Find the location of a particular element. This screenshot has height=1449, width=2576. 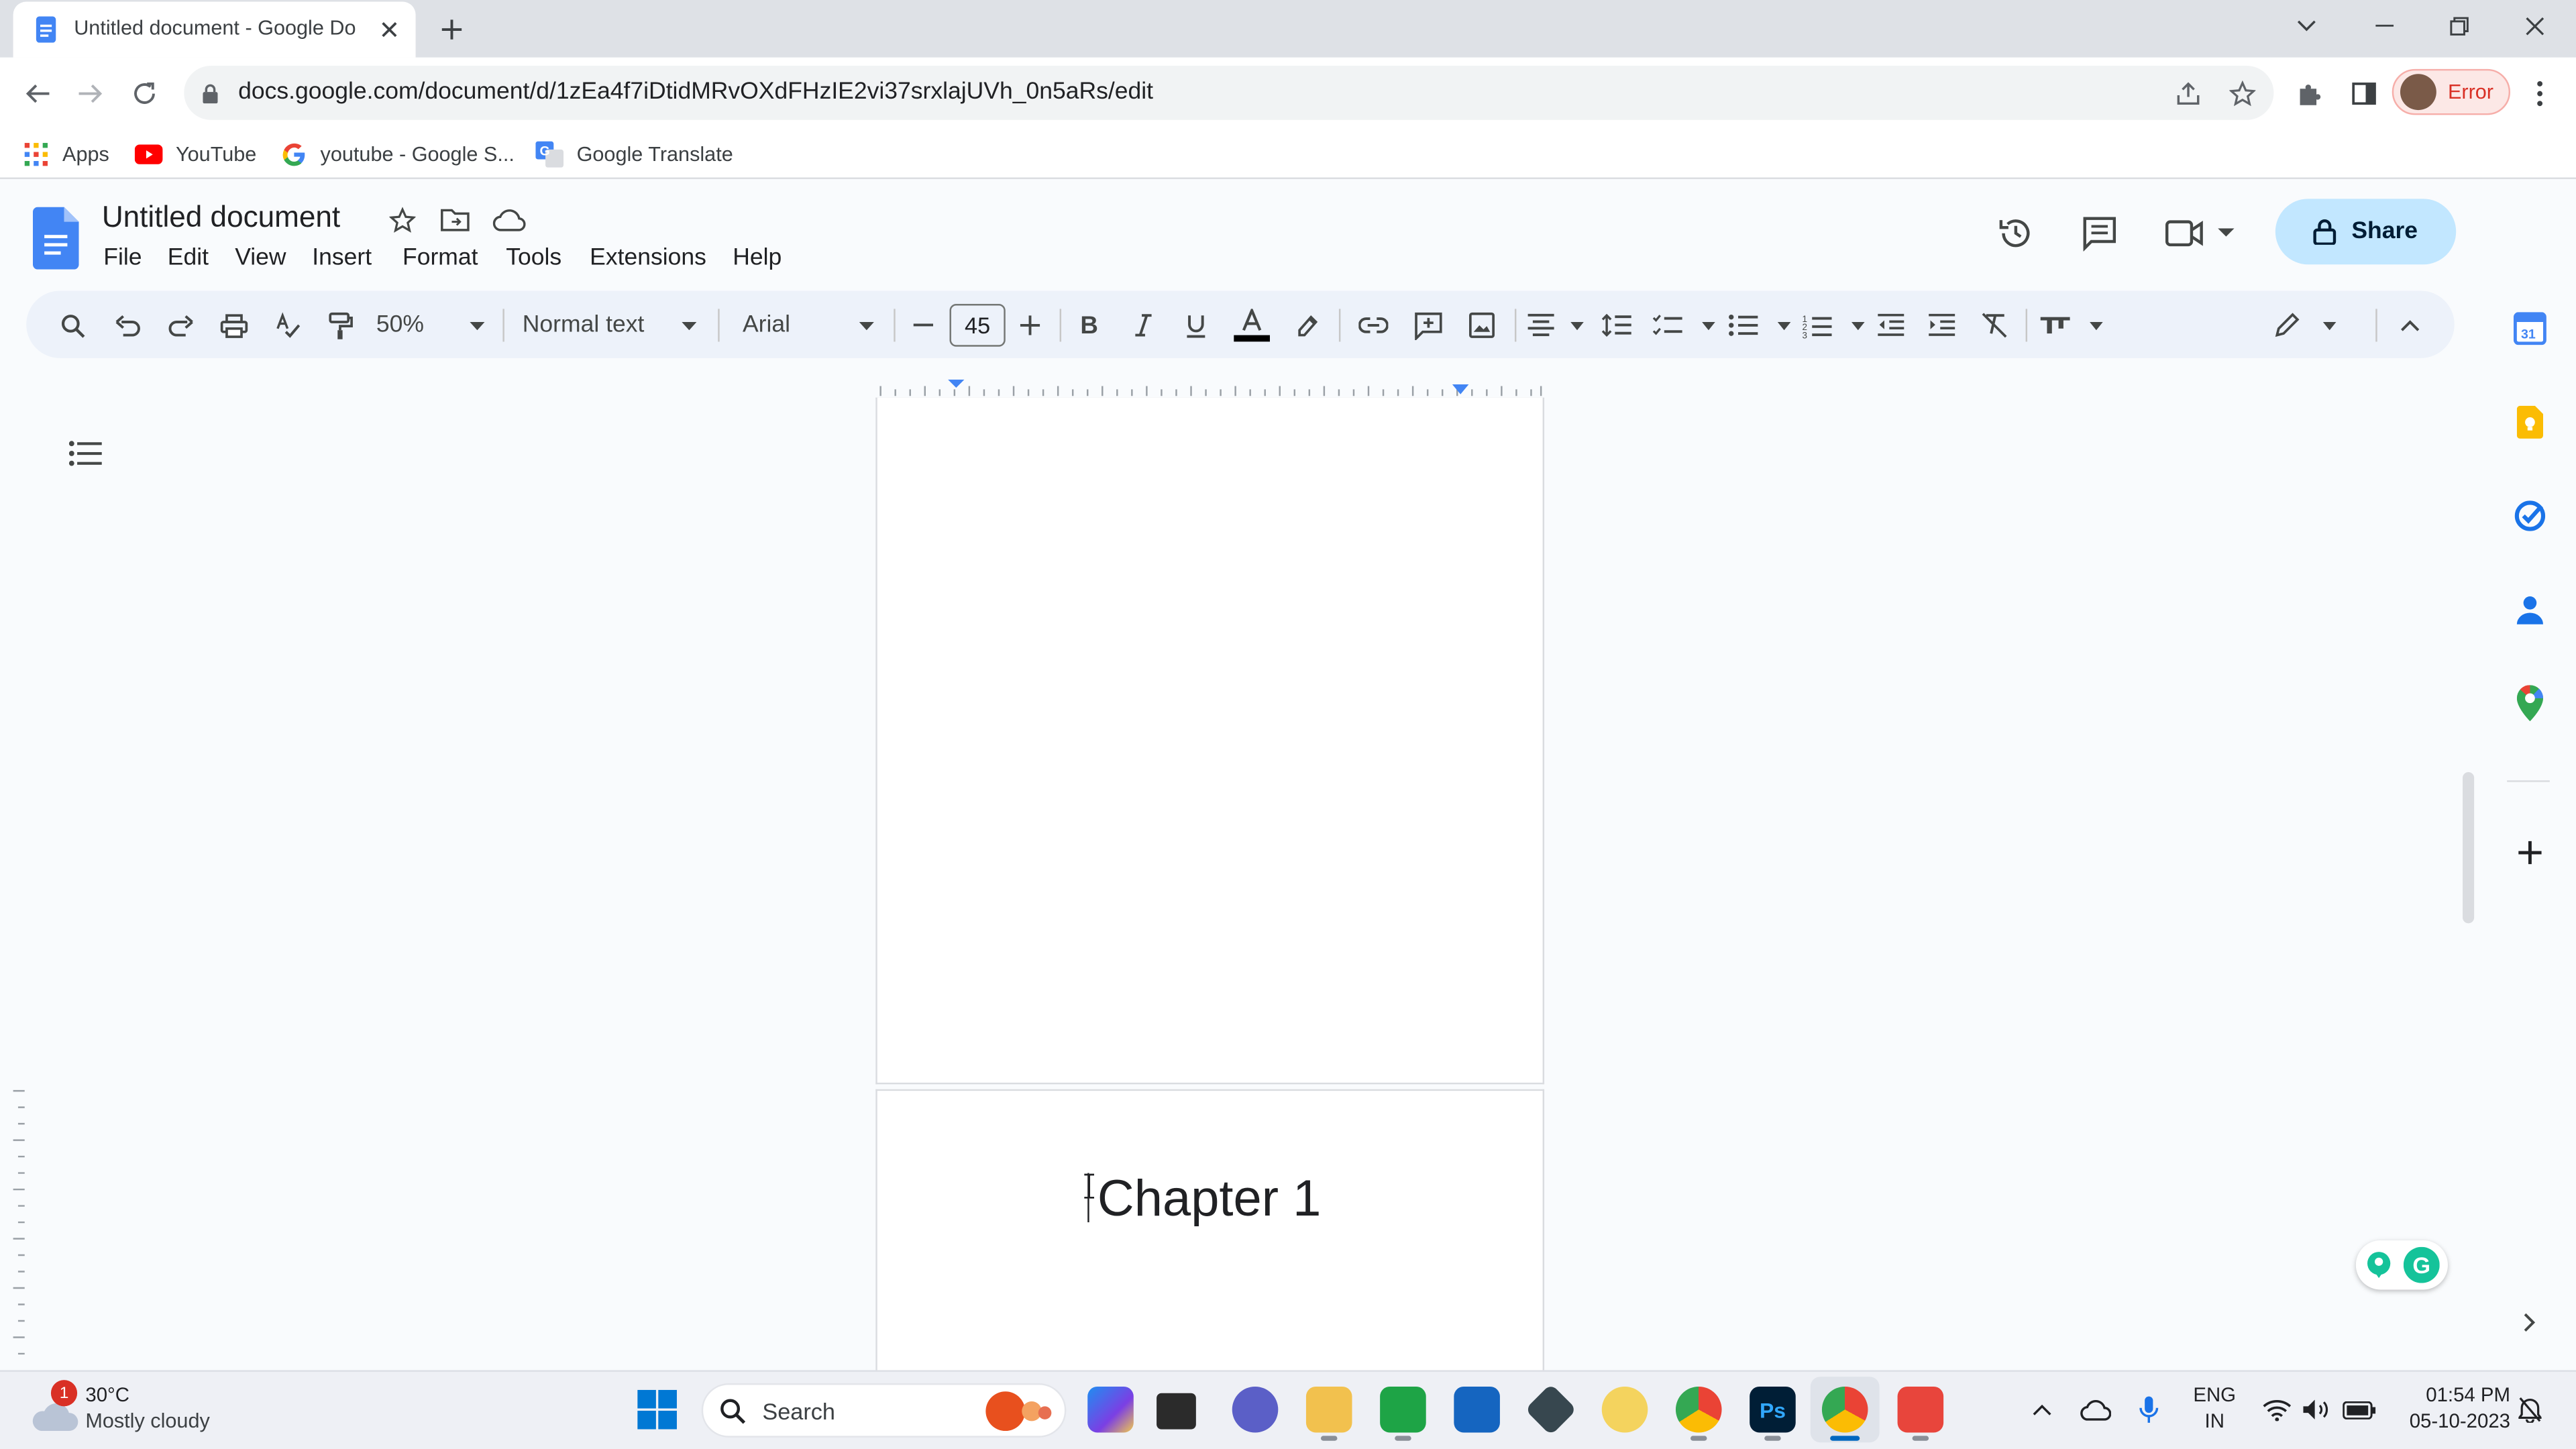

copilot-app-icon is located at coordinates (1110, 1409).